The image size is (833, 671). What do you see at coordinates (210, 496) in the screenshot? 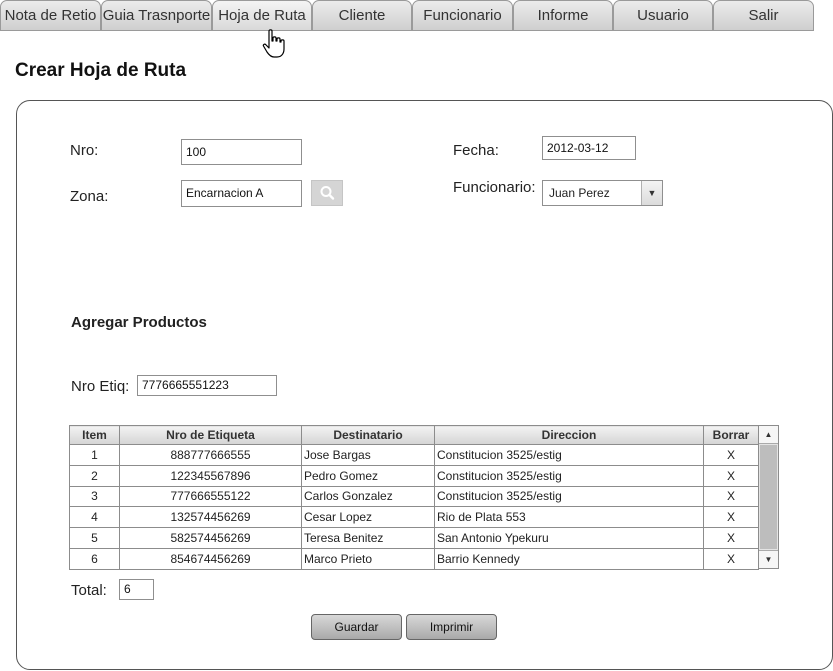
I see `etiqueta-cell: 777666555122` at bounding box center [210, 496].